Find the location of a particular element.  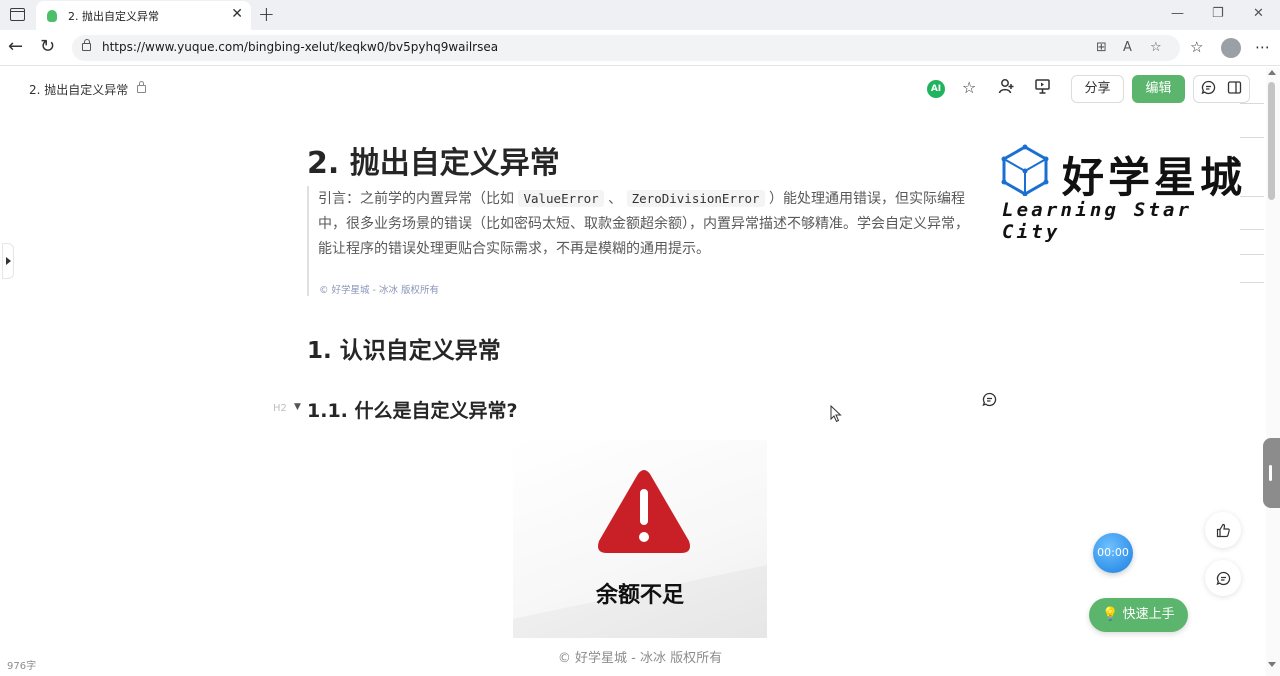

logo-english-text: Learning Star City is located at coordinates (1097, 221).